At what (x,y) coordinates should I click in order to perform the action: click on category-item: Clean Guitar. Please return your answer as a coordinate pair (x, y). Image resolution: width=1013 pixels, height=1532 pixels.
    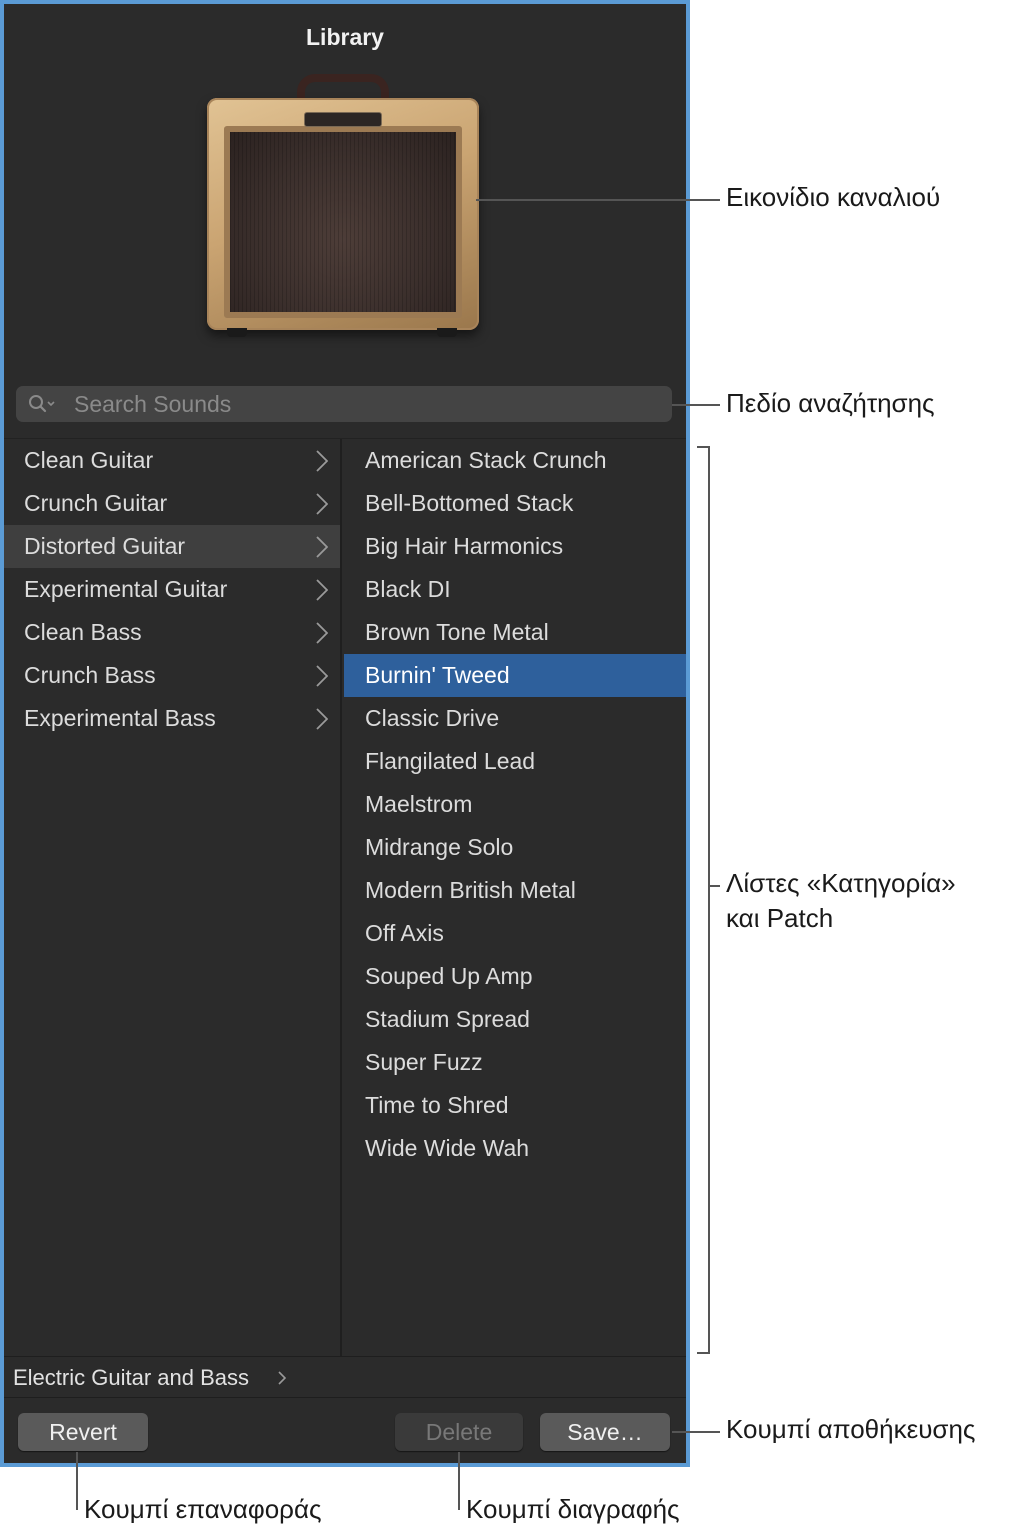
    Looking at the image, I should click on (172, 460).